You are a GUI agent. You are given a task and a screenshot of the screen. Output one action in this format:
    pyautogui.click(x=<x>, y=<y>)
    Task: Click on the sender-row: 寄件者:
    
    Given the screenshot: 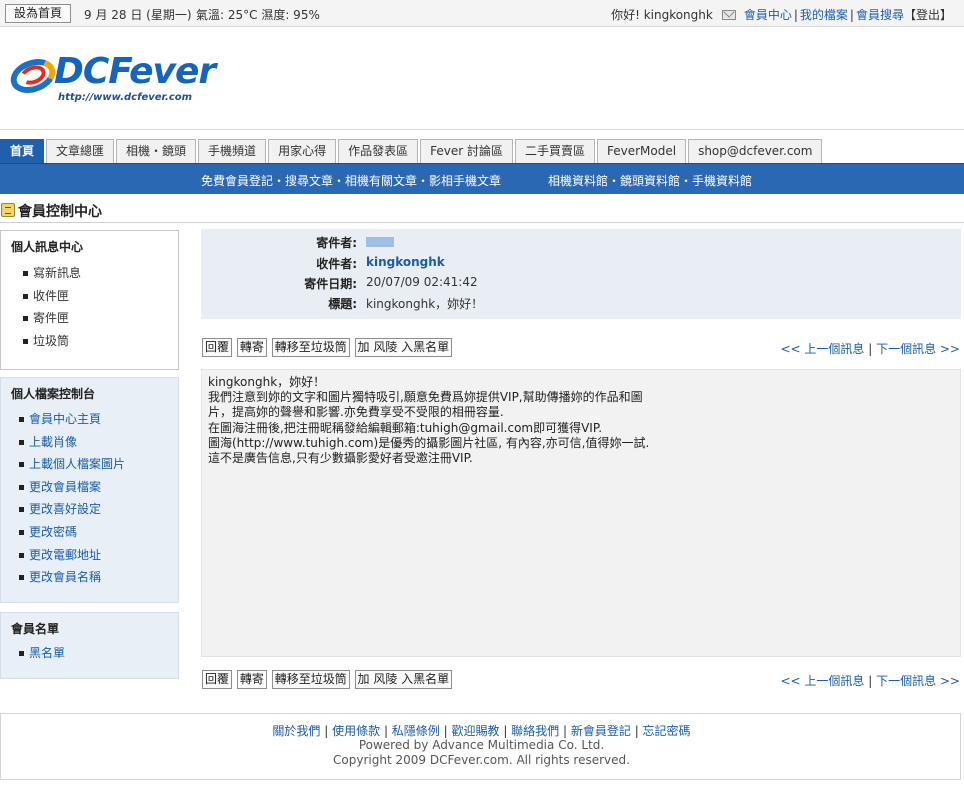 What is the action you would take?
    pyautogui.click(x=581, y=244)
    